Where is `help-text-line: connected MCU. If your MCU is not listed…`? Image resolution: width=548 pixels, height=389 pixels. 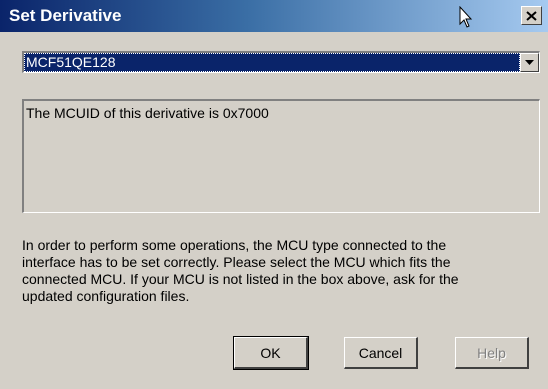
help-text-line: connected MCU. If your MCU is not listed… is located at coordinates (240, 279).